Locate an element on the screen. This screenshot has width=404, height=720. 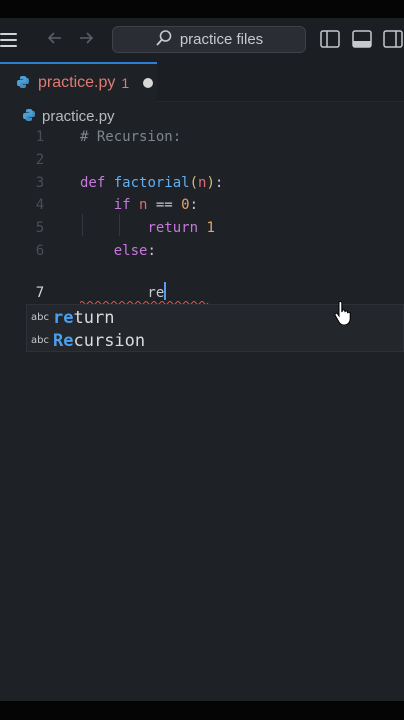
code-line: 2 is located at coordinates (202, 160).